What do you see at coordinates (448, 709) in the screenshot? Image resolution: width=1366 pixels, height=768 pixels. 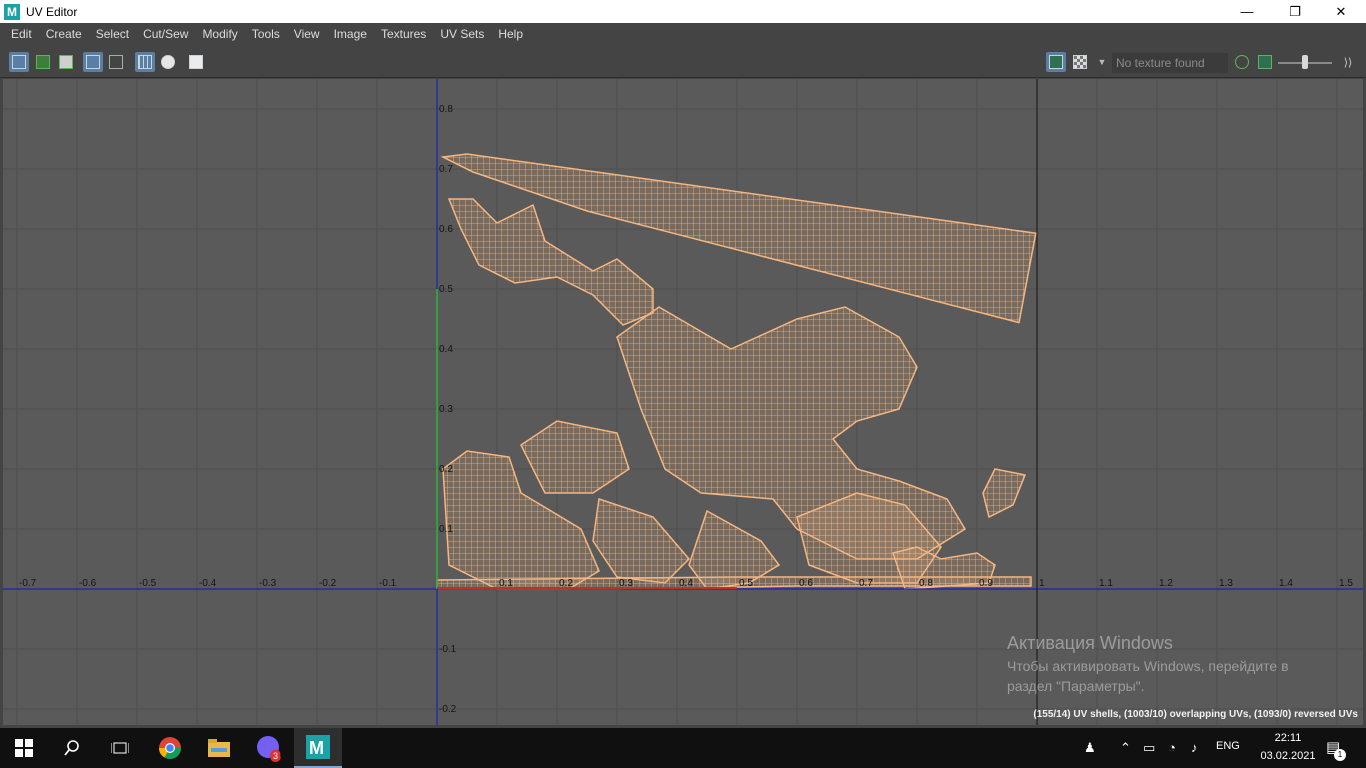 I see `y-tick-label: -0.2` at bounding box center [448, 709].